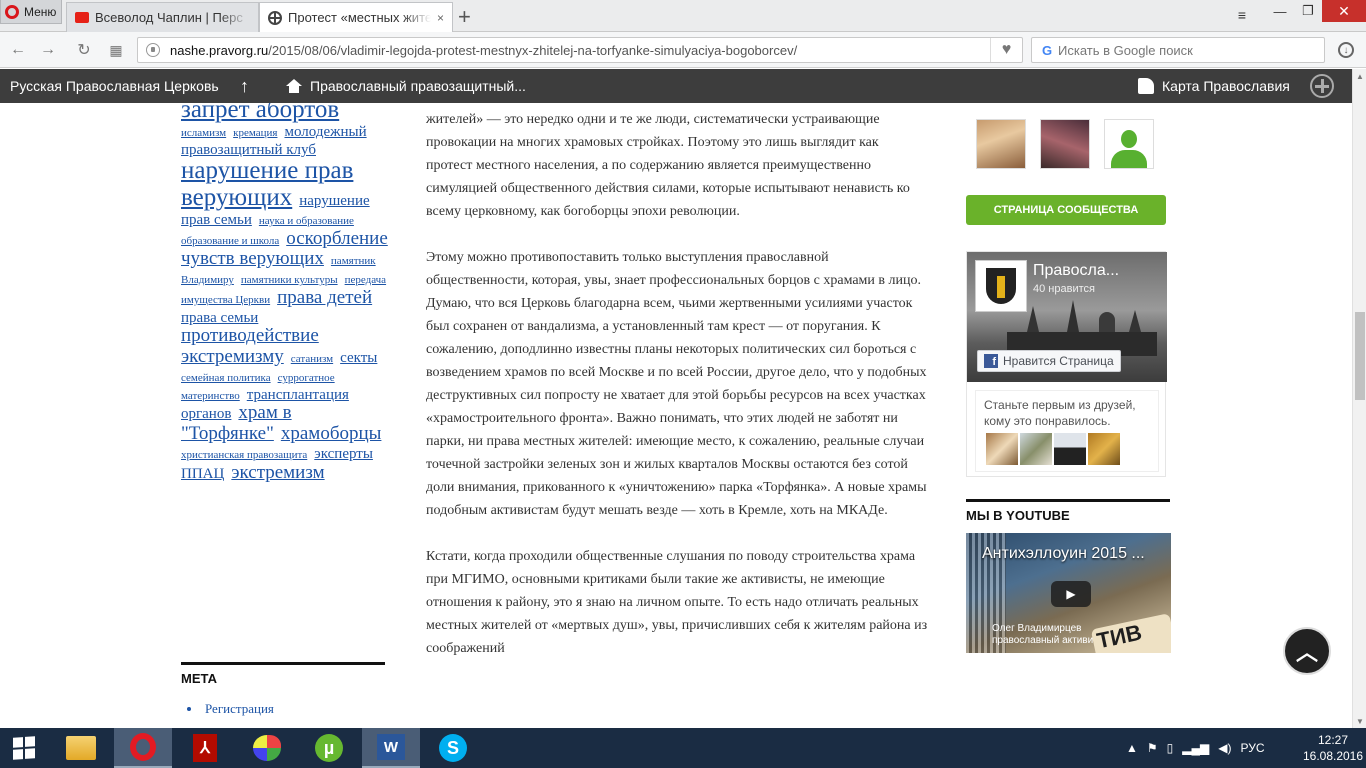 This screenshot has height=768, width=1366. Describe the element at coordinates (1224, 748) in the screenshot. I see `volume-icon: ◀)` at that location.